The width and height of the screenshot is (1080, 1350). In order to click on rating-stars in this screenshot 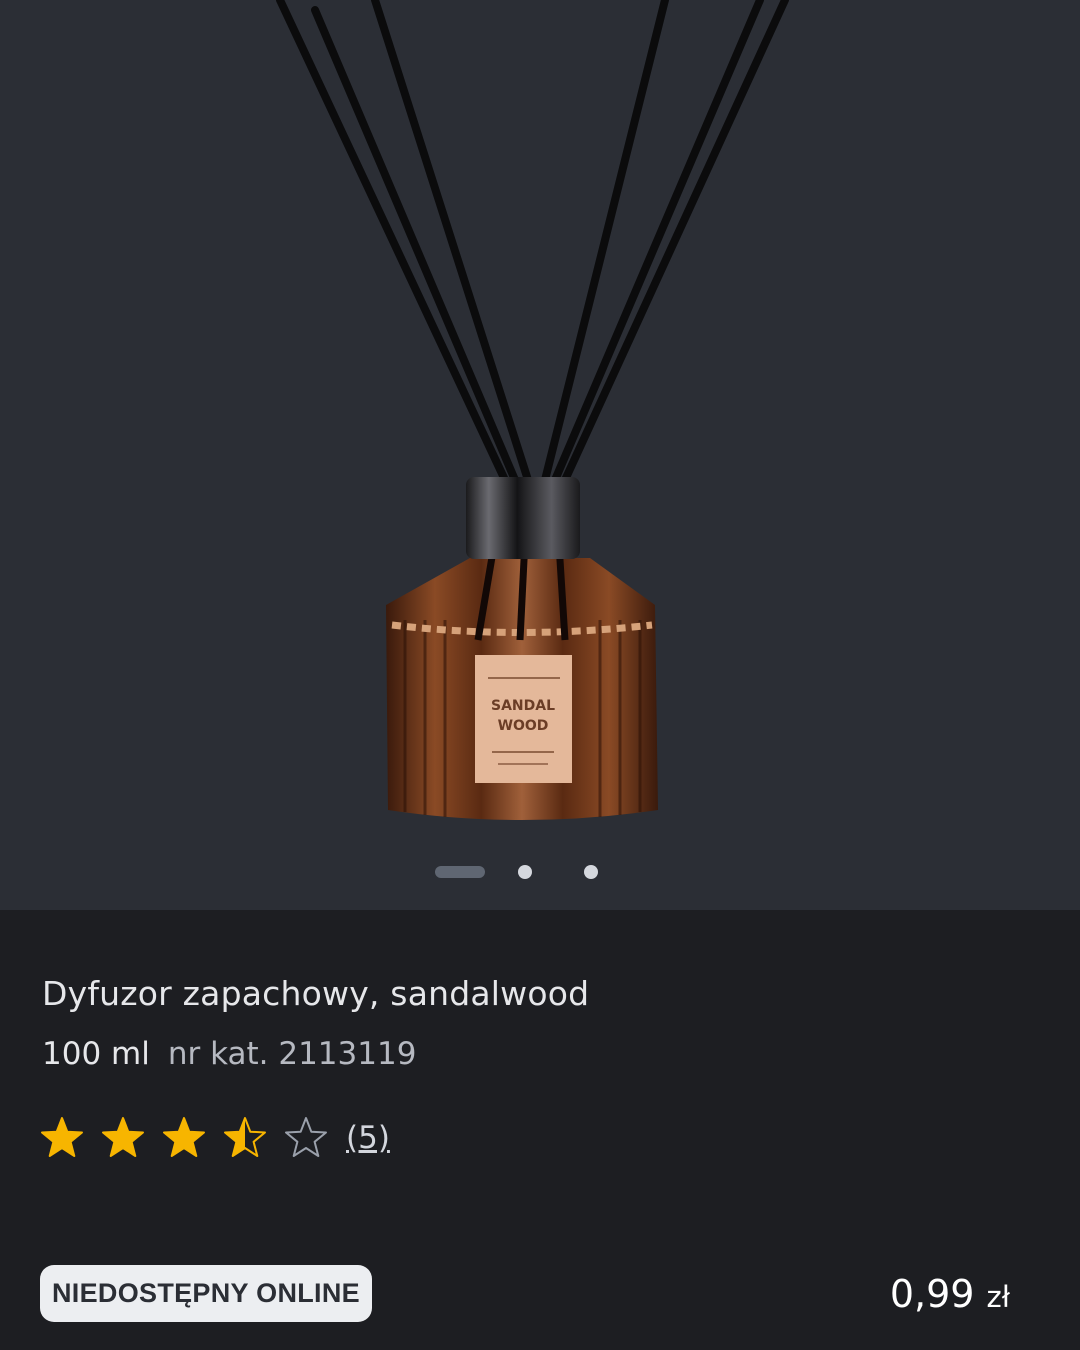, I will do `click(184, 1137)`.